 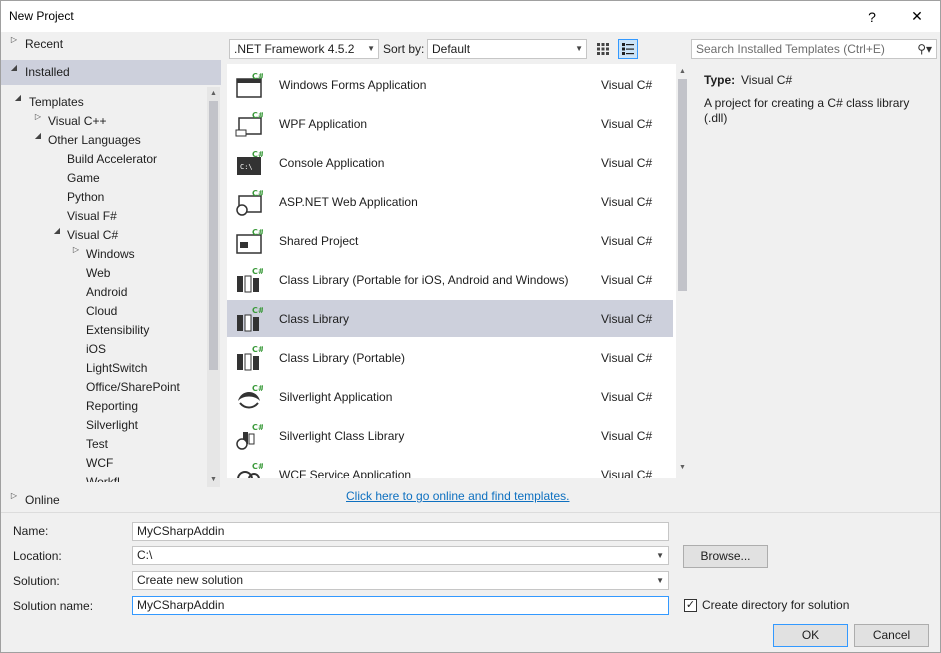 I want to click on nav-recent: Recent, so click(x=44, y=44).